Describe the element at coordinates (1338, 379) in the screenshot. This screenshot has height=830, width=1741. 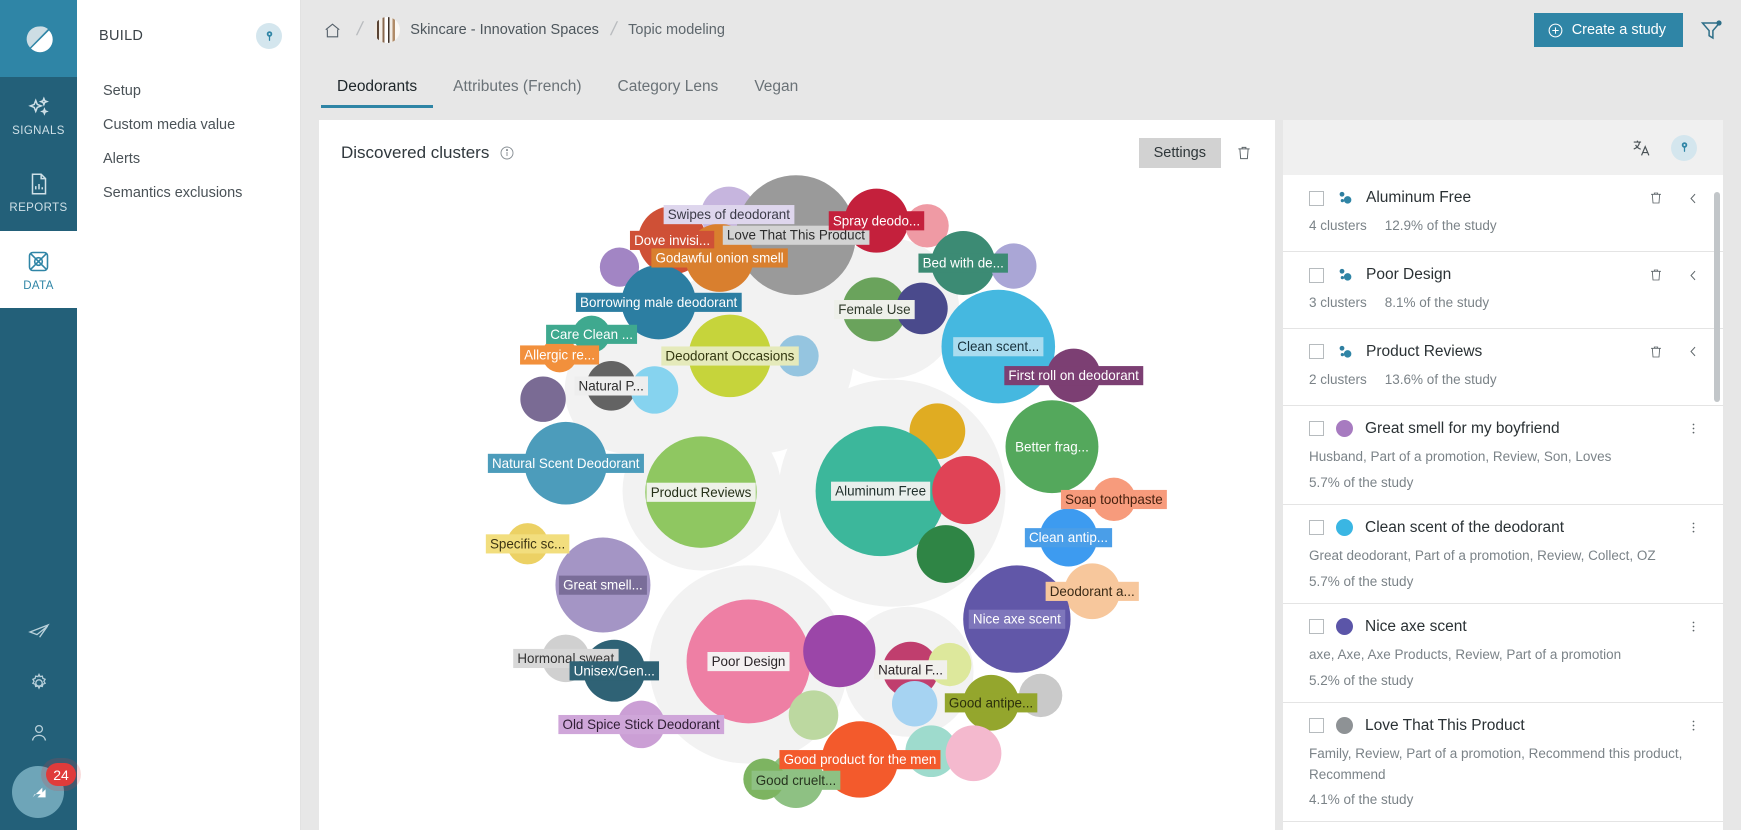
I see `cluster-count: 2 clusters` at that location.